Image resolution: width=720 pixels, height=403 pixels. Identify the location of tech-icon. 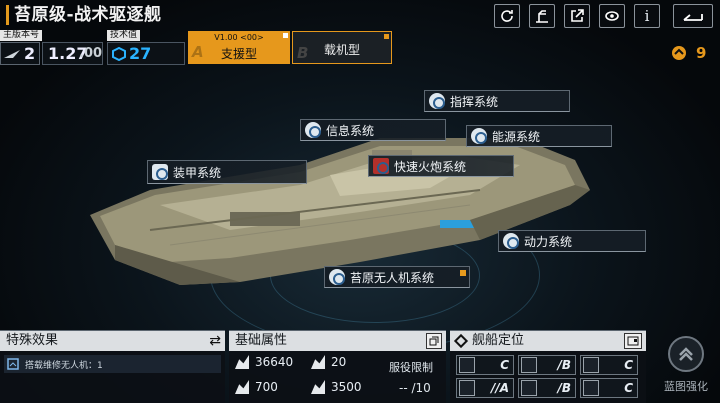
(119, 54).